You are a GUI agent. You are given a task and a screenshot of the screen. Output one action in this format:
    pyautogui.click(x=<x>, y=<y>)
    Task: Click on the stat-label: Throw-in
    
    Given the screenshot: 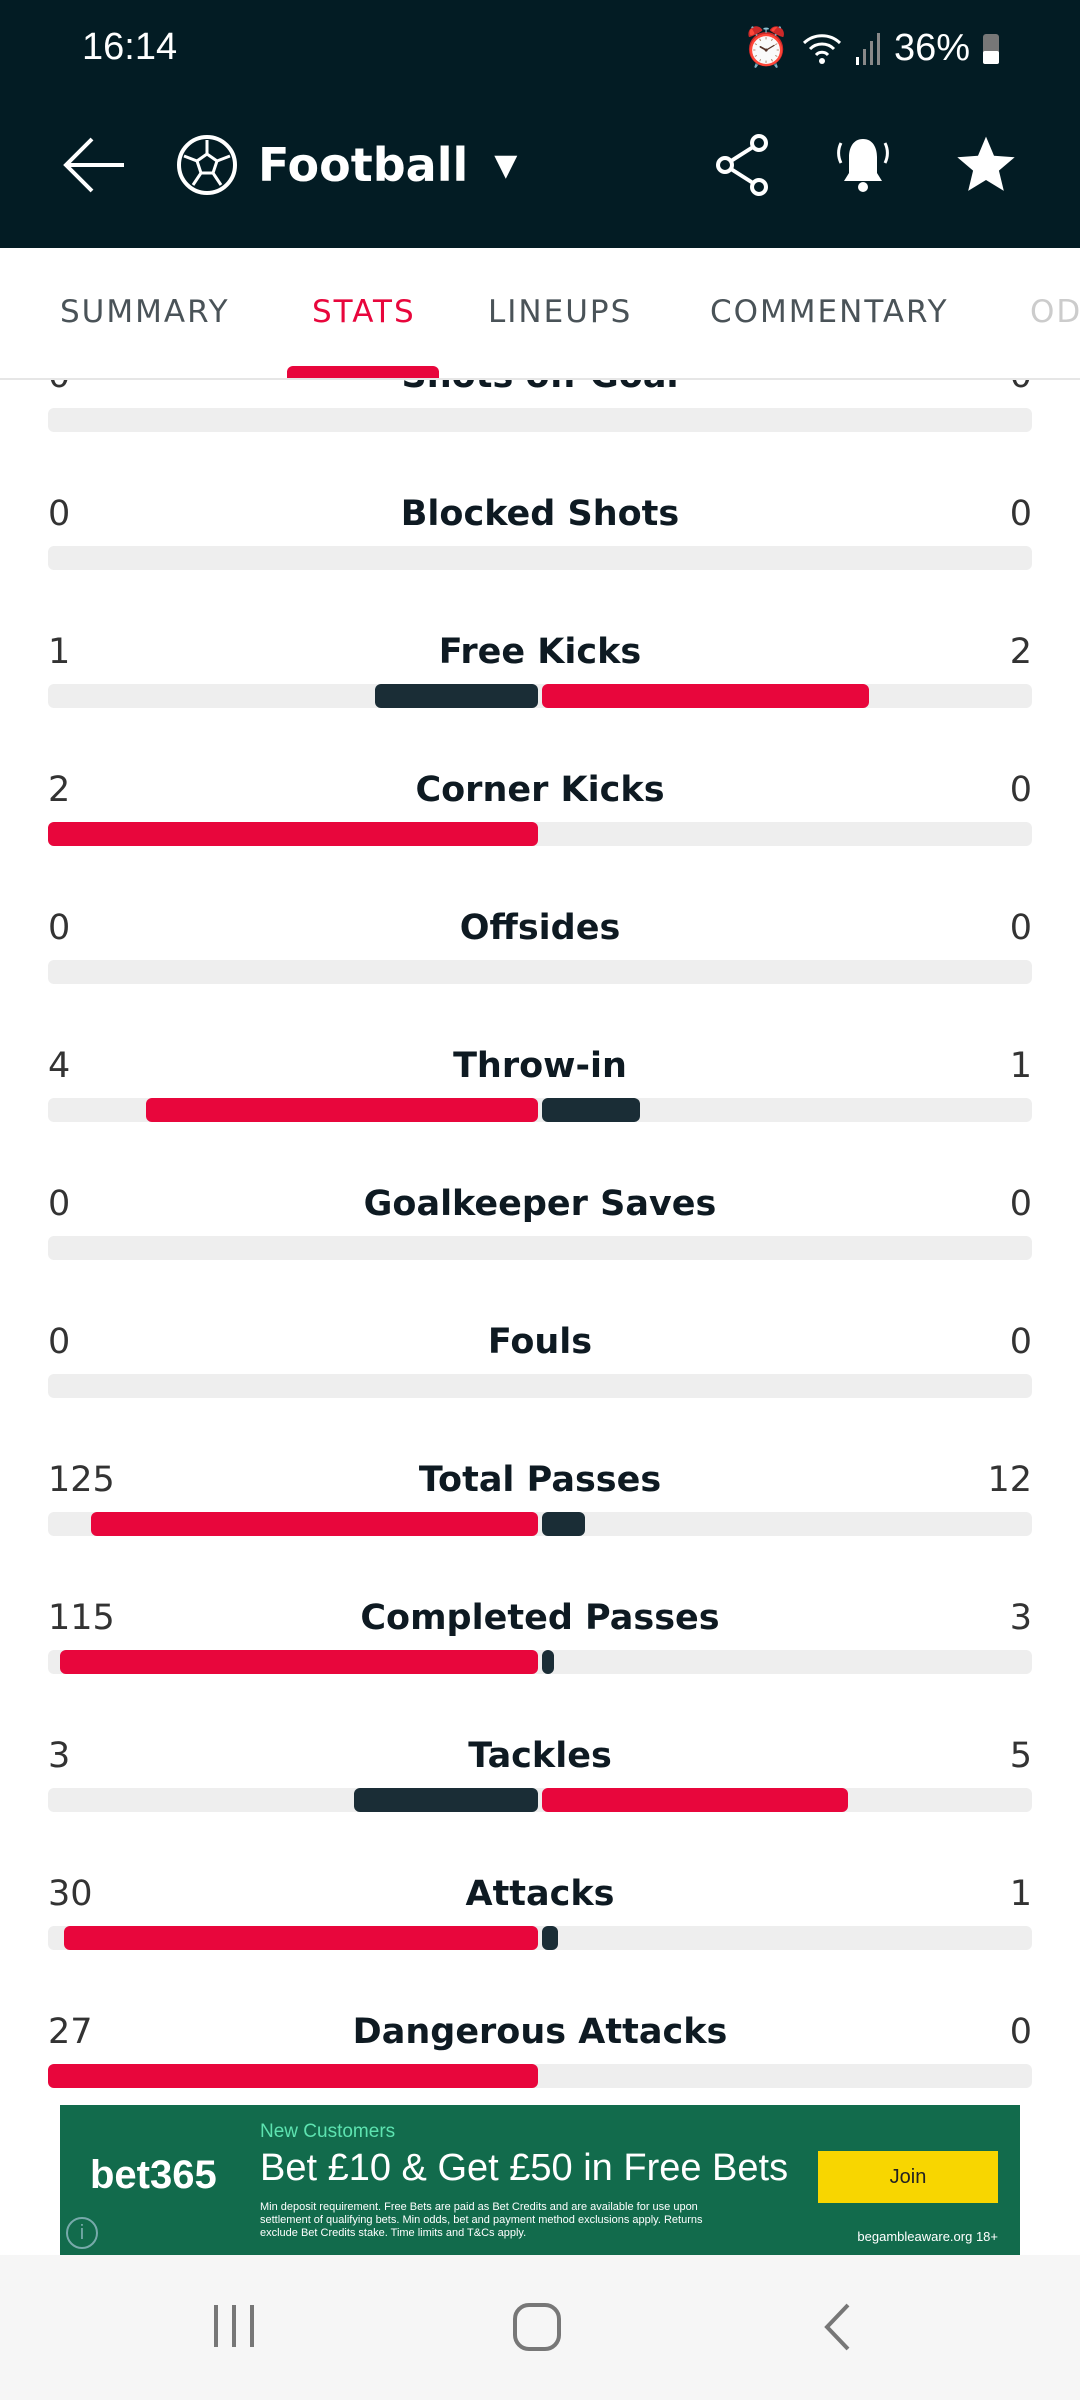 What is the action you would take?
    pyautogui.click(x=540, y=1066)
    